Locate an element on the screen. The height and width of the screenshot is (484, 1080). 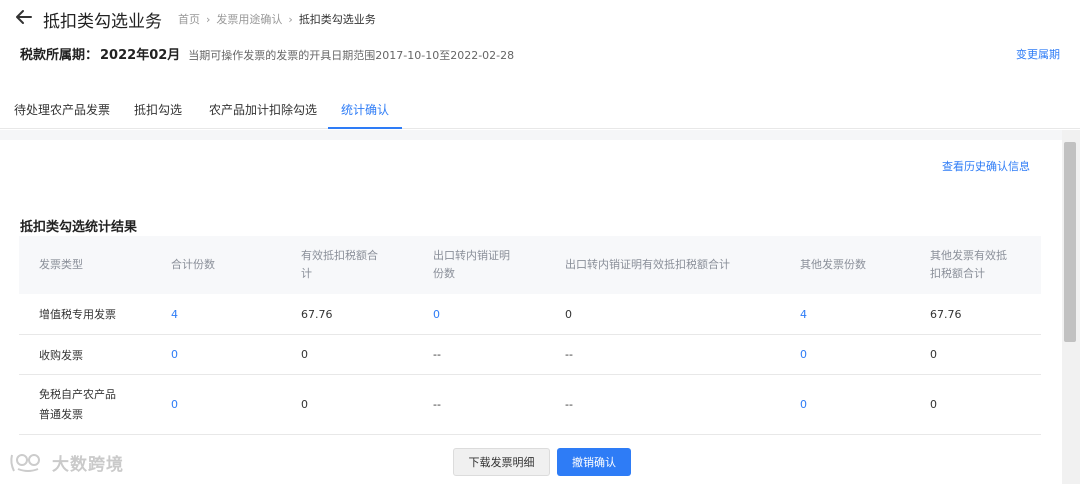
column-header-export-count: 出口转内销证明 份数 is located at coordinates (471, 264).